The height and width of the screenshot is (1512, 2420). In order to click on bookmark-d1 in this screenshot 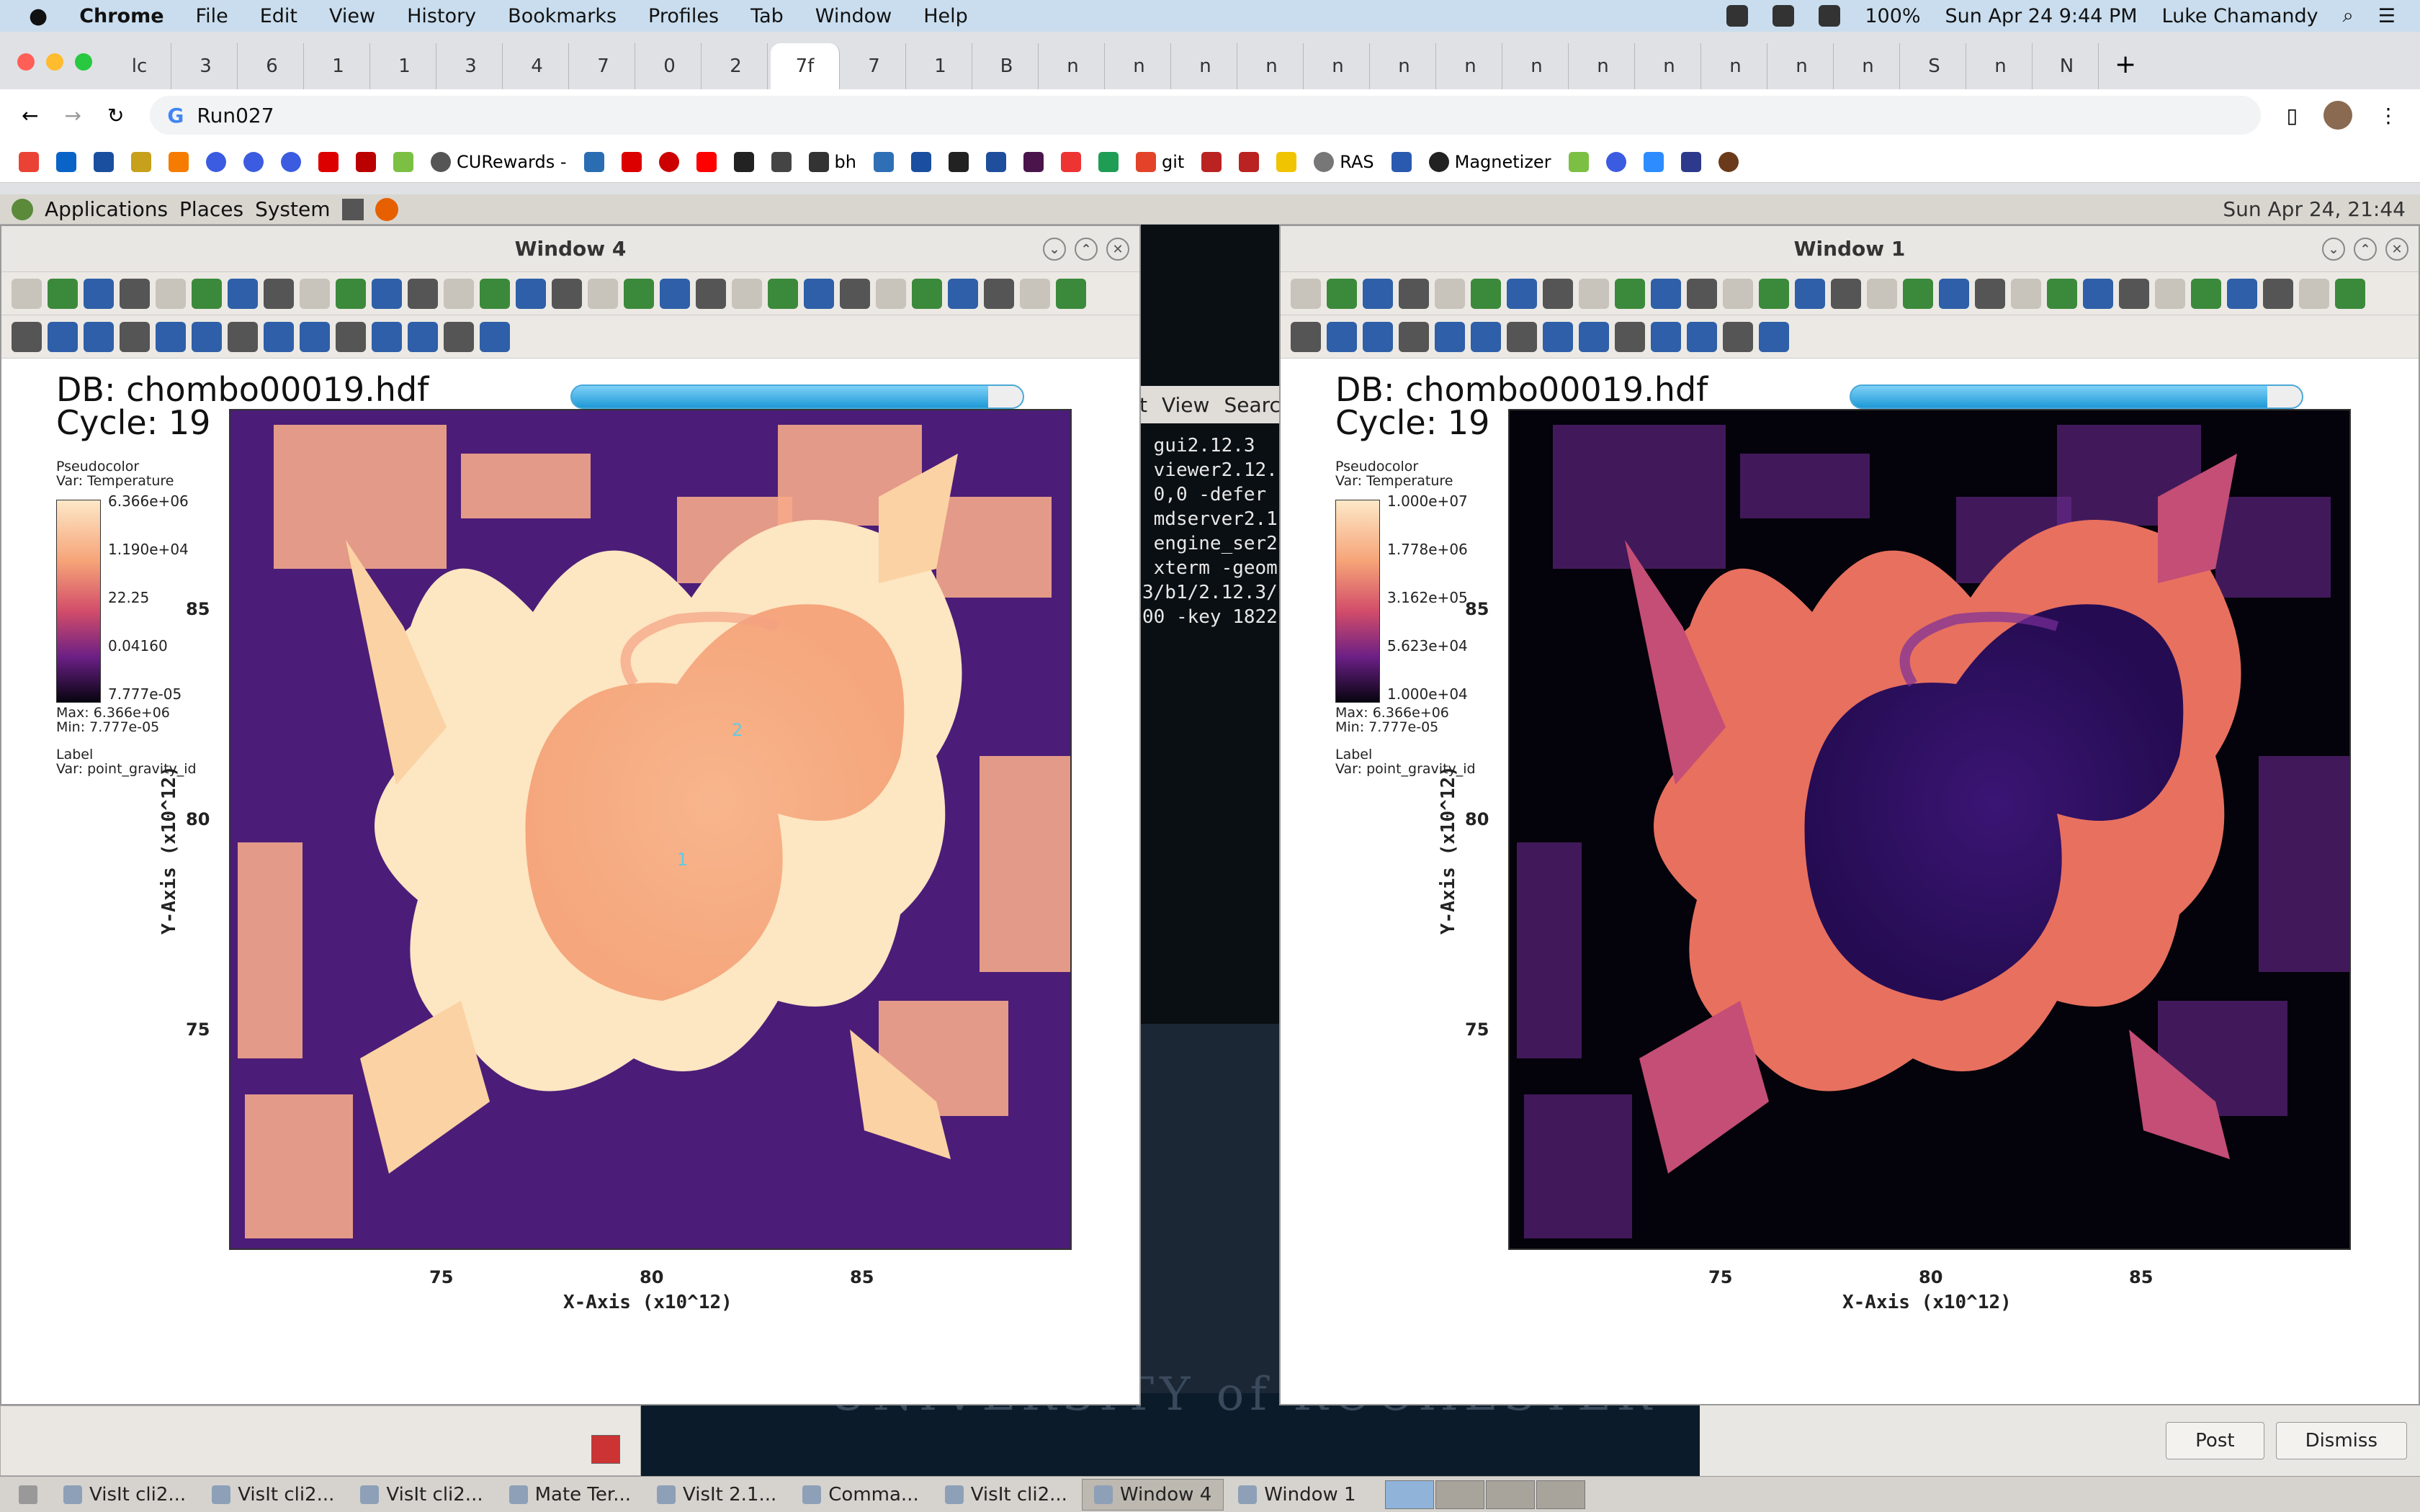, I will do `click(958, 161)`.